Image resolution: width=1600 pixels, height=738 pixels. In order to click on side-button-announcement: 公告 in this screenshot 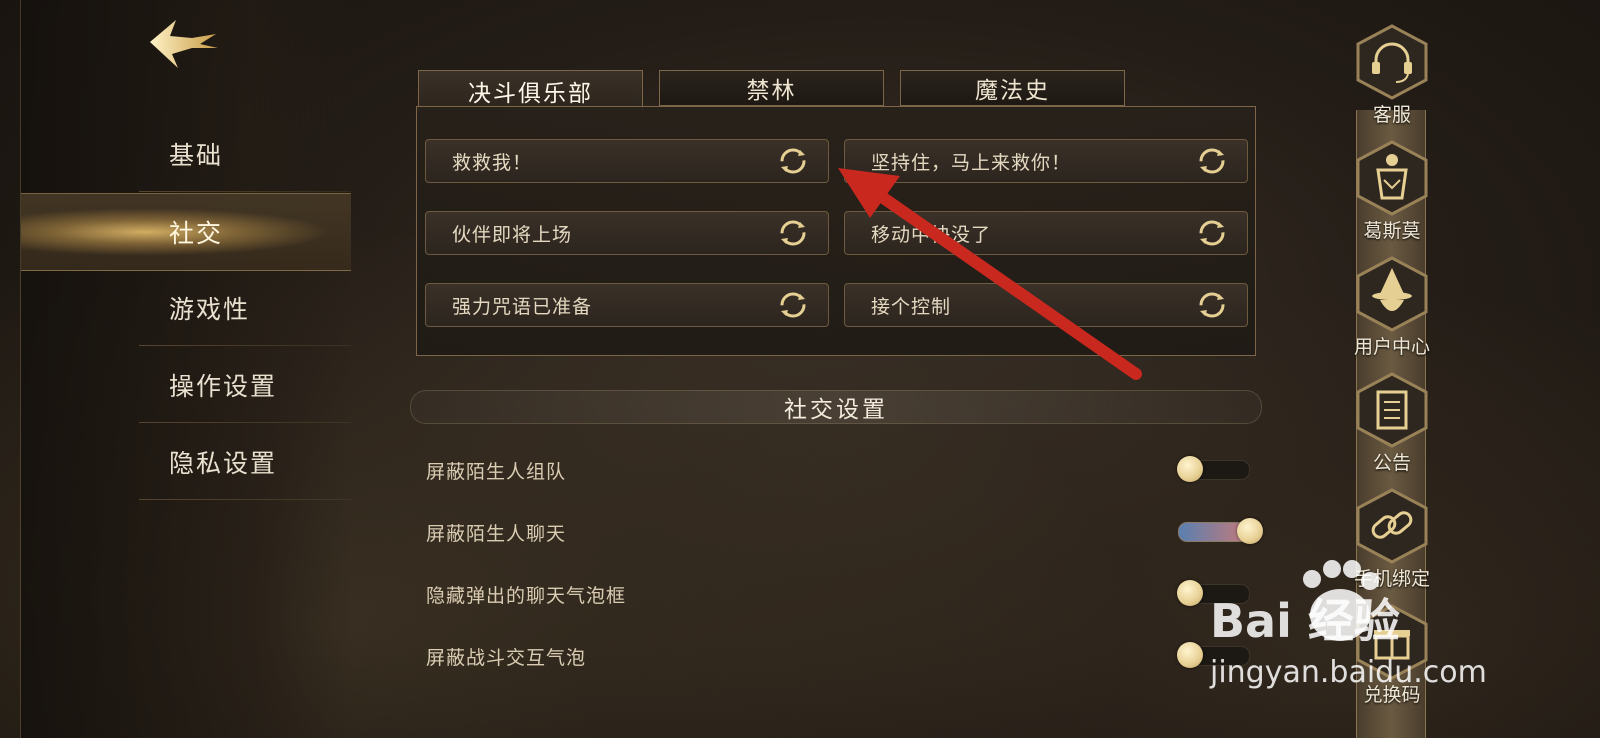, I will do `click(1392, 423)`.